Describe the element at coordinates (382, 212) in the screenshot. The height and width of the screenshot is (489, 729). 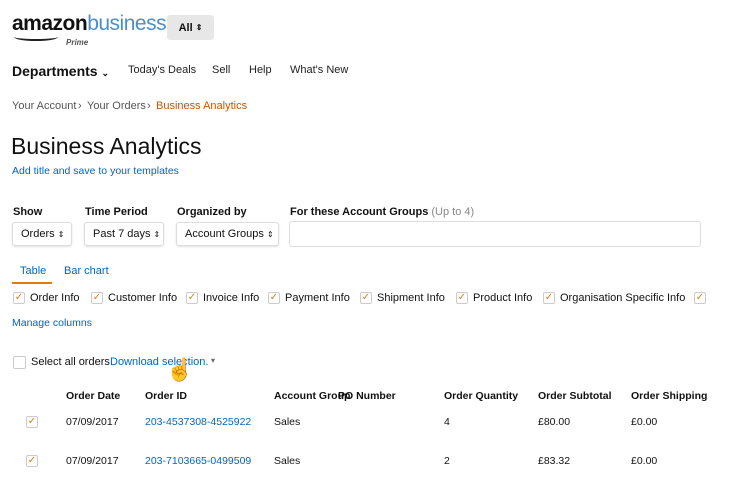
I see `account-groups-label: For these Account Groups (Up to 4)` at that location.